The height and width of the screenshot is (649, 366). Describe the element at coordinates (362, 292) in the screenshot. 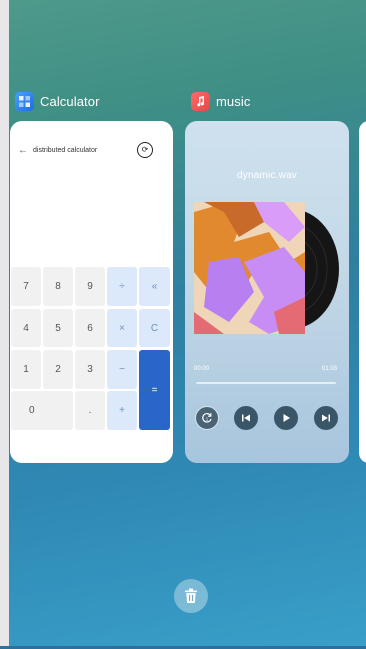

I see `next-recent-card-peek` at that location.